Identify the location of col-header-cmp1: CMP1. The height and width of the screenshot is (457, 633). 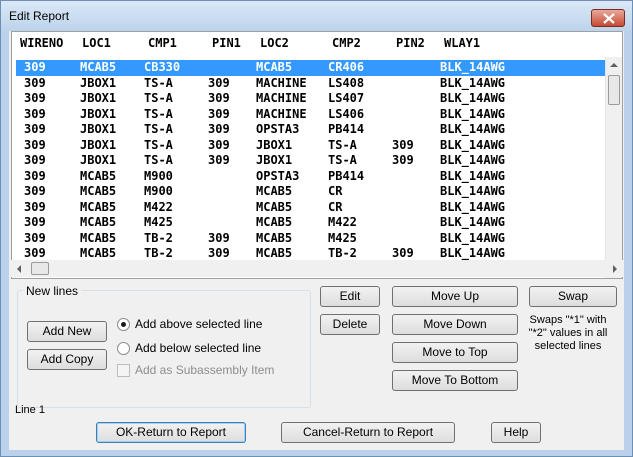
(162, 43).